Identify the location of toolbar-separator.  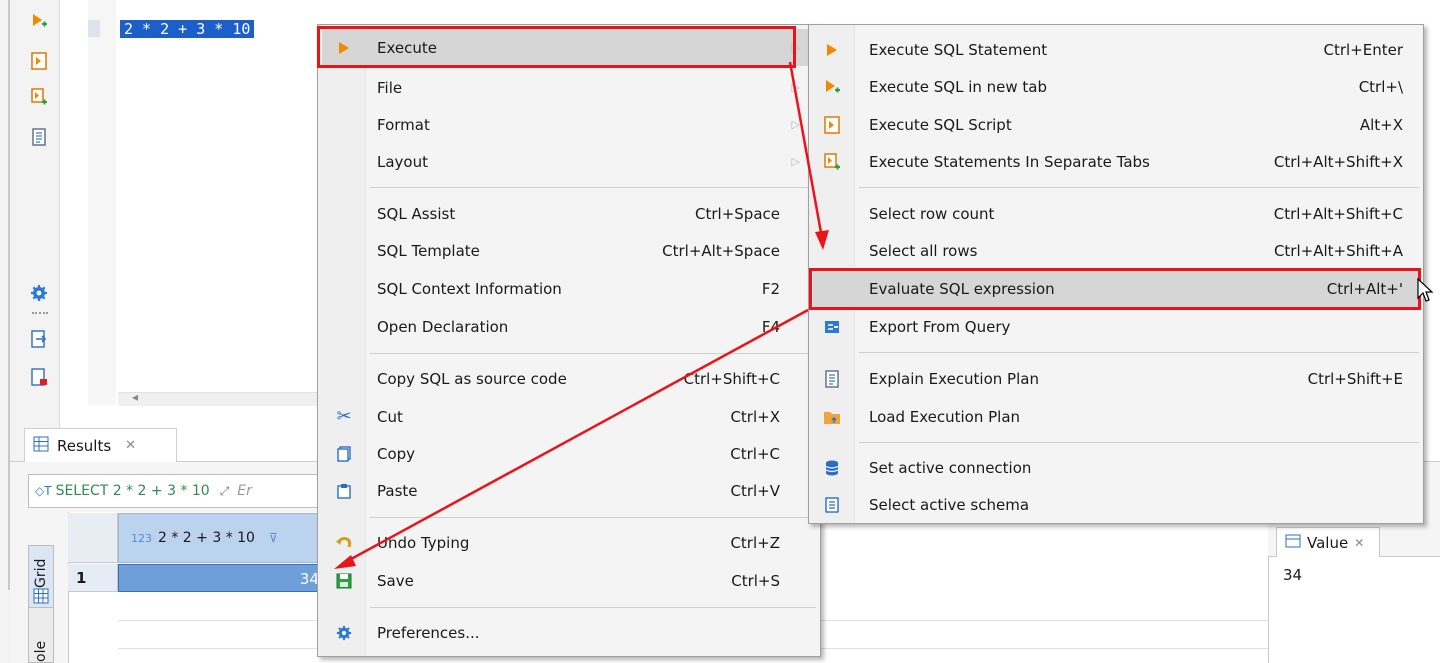
(40, 313).